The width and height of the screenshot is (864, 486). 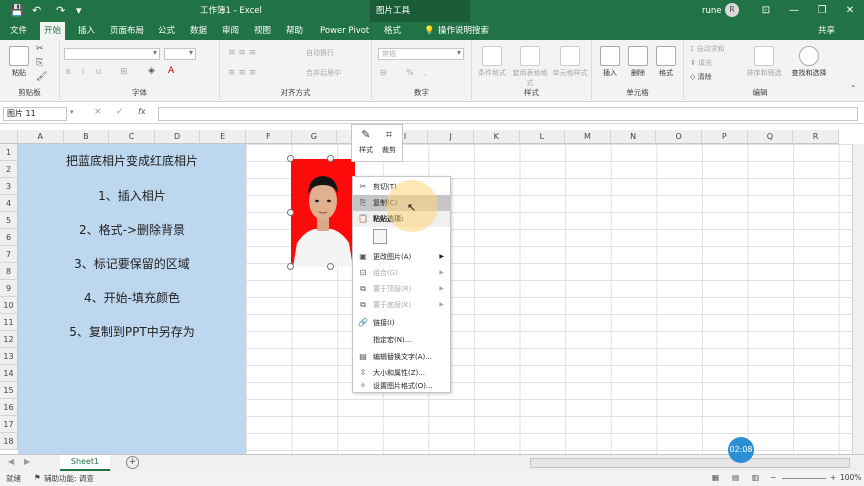 What do you see at coordinates (290, 158) in the screenshot?
I see `resize-handle-top-left` at bounding box center [290, 158].